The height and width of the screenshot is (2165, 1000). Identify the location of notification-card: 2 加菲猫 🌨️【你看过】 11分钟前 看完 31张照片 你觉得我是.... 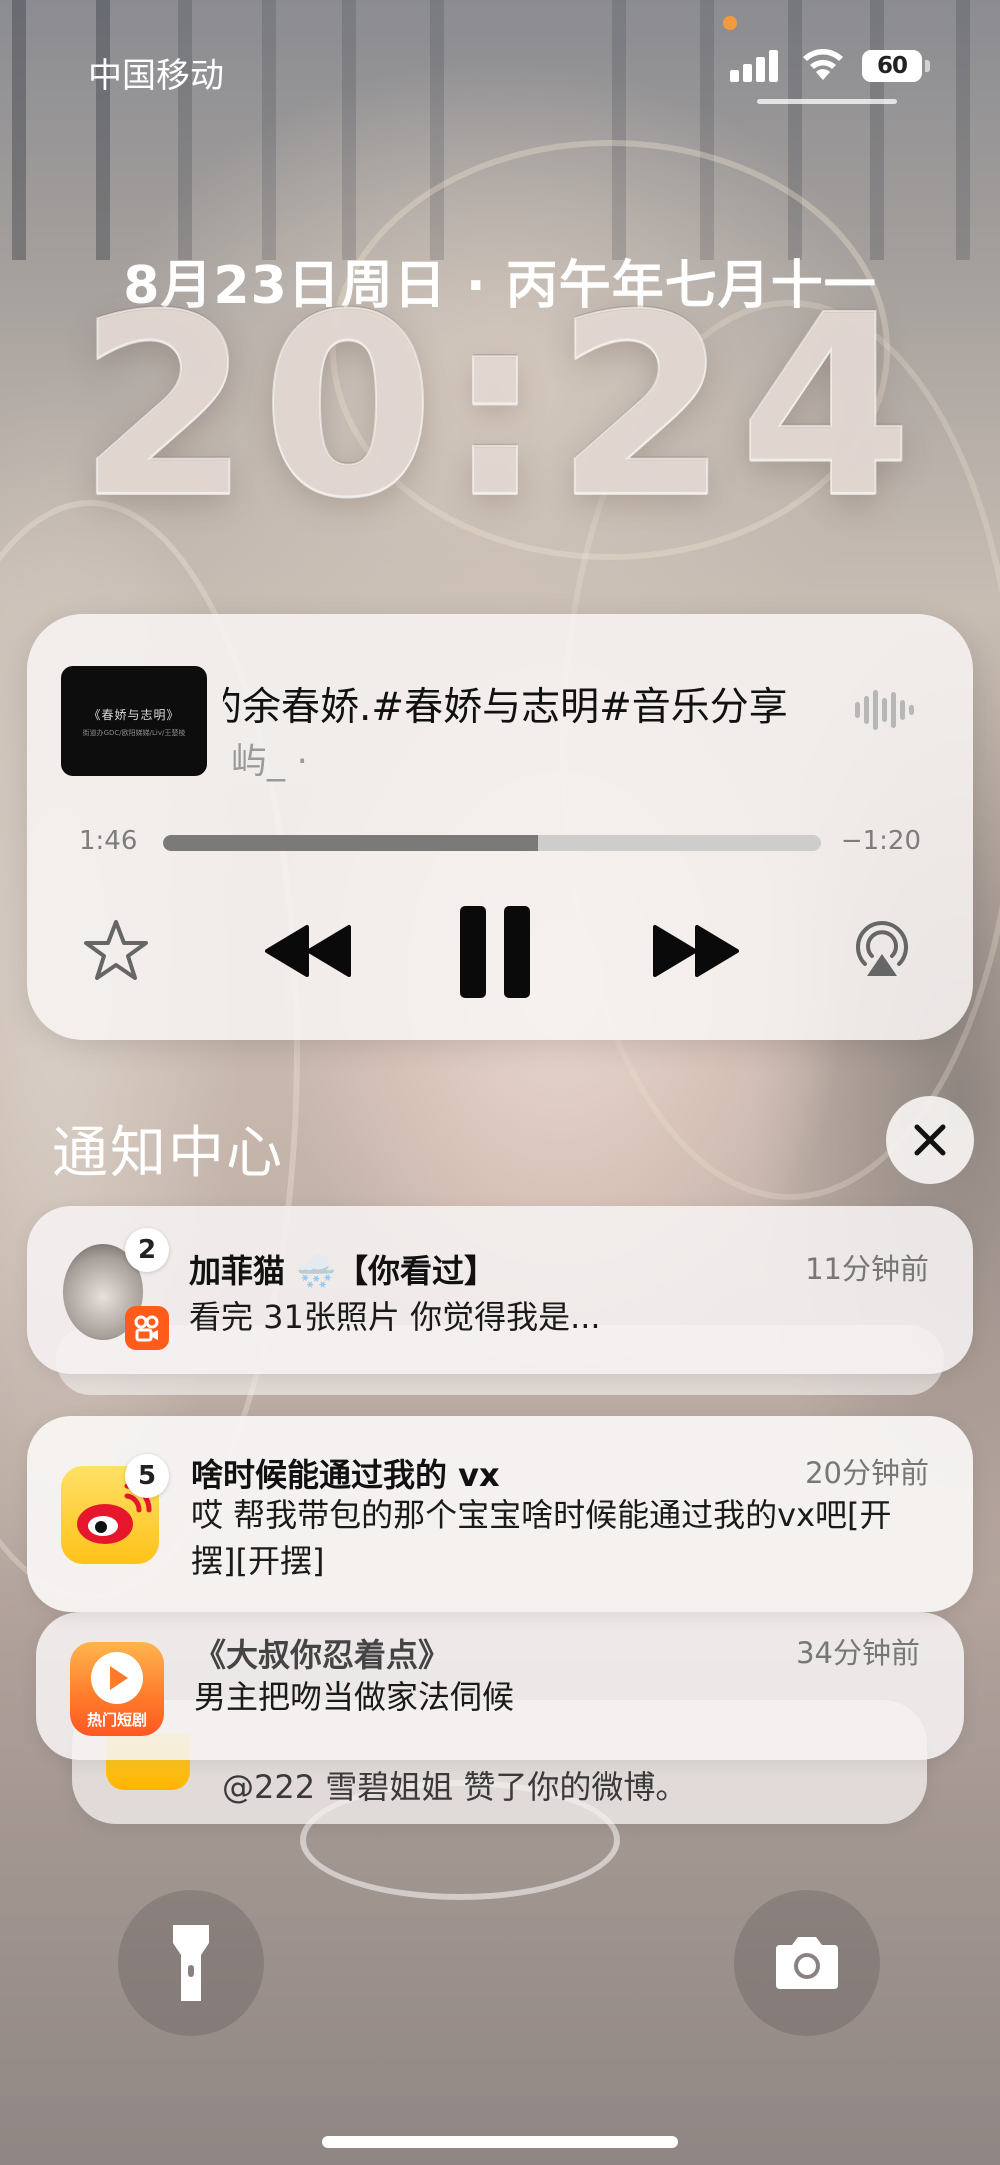
(500, 1290).